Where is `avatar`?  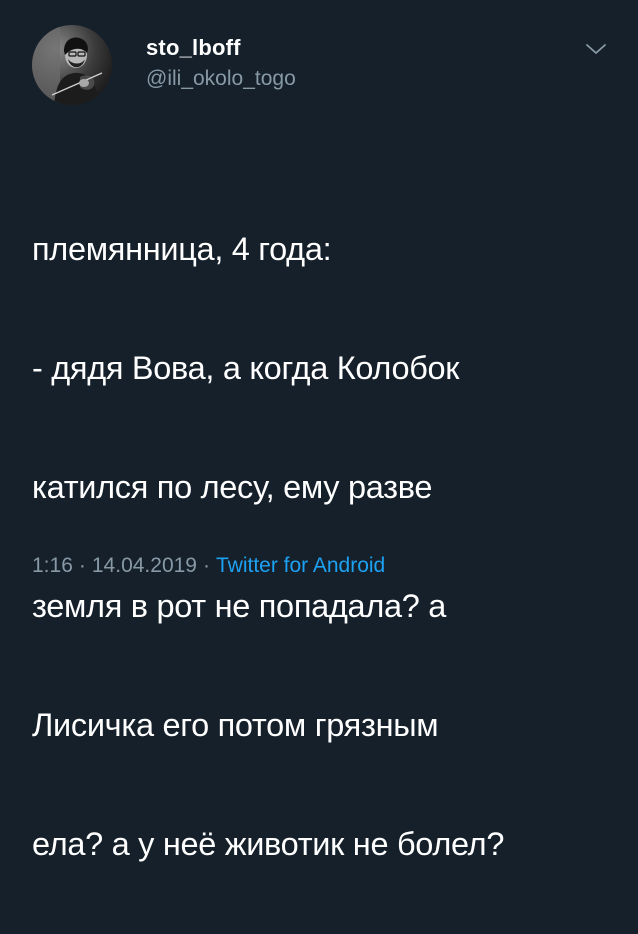
avatar is located at coordinates (72, 65).